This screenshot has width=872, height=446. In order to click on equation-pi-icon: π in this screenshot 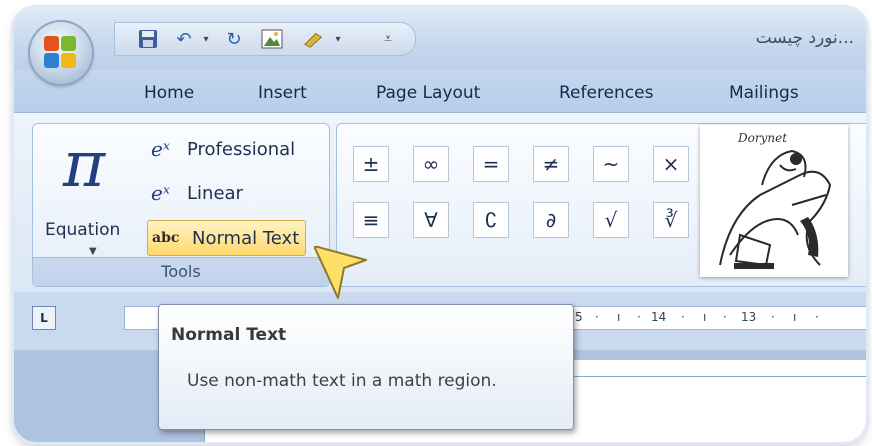, I will do `click(84, 165)`.